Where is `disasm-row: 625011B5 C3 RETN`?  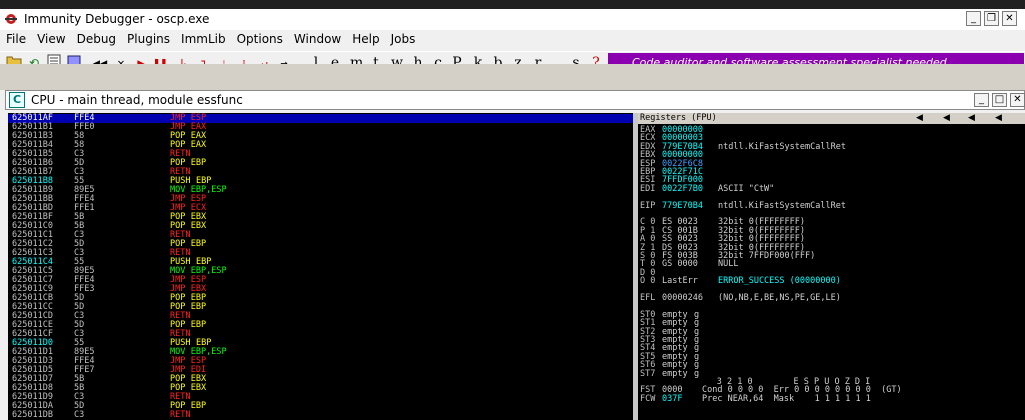
disasm-row: 625011B5 C3 RETN is located at coordinates (320, 154).